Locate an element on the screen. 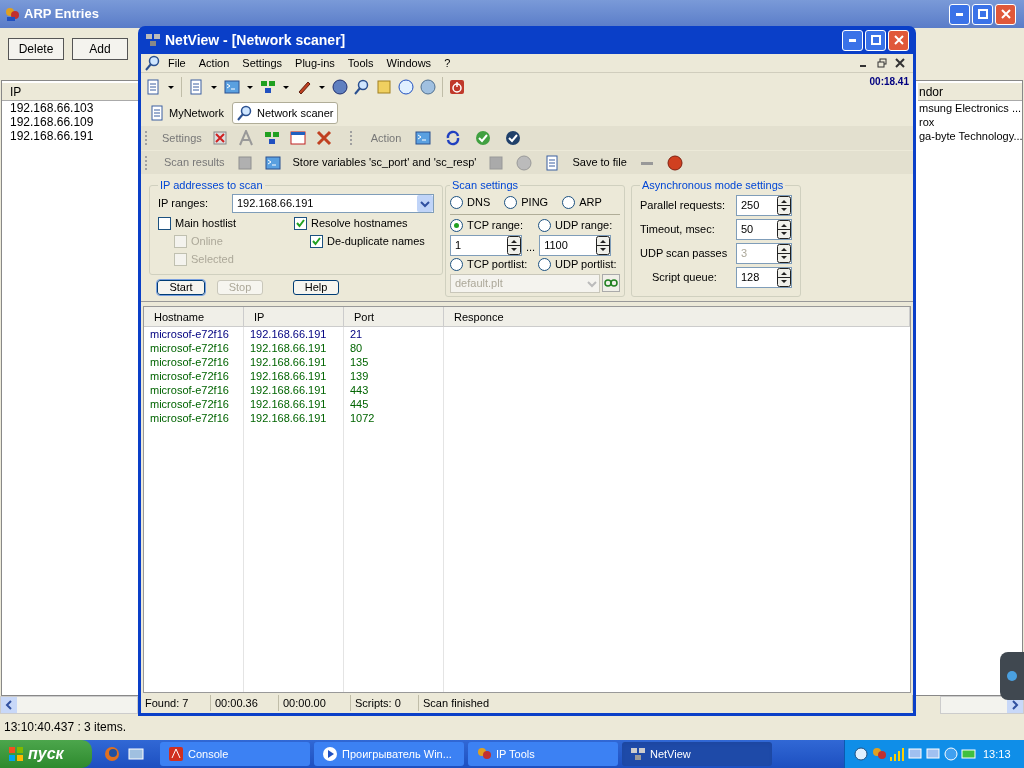 This screenshot has height=768, width=1024. toolbar-button: Store variables 'sc_port' and 'sc_resp' is located at coordinates (384, 162).